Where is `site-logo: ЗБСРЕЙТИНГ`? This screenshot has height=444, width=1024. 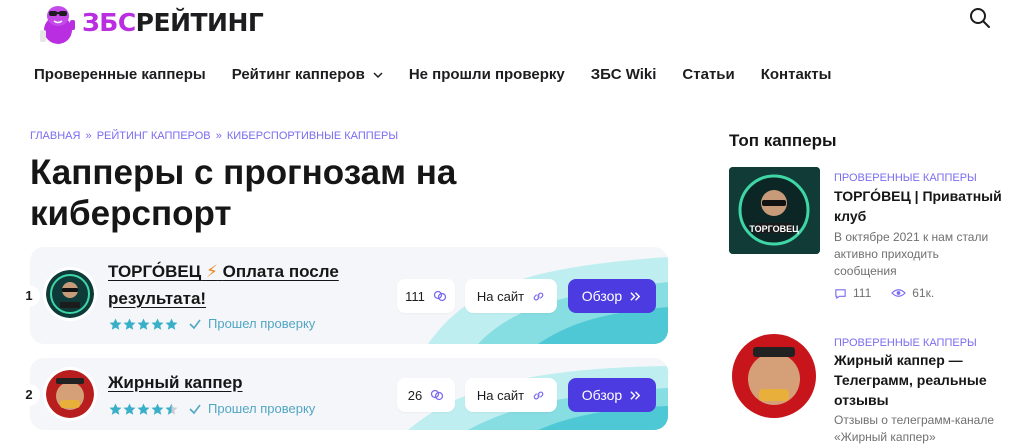 site-logo: ЗБСРЕЙТИНГ is located at coordinates (148, 22).